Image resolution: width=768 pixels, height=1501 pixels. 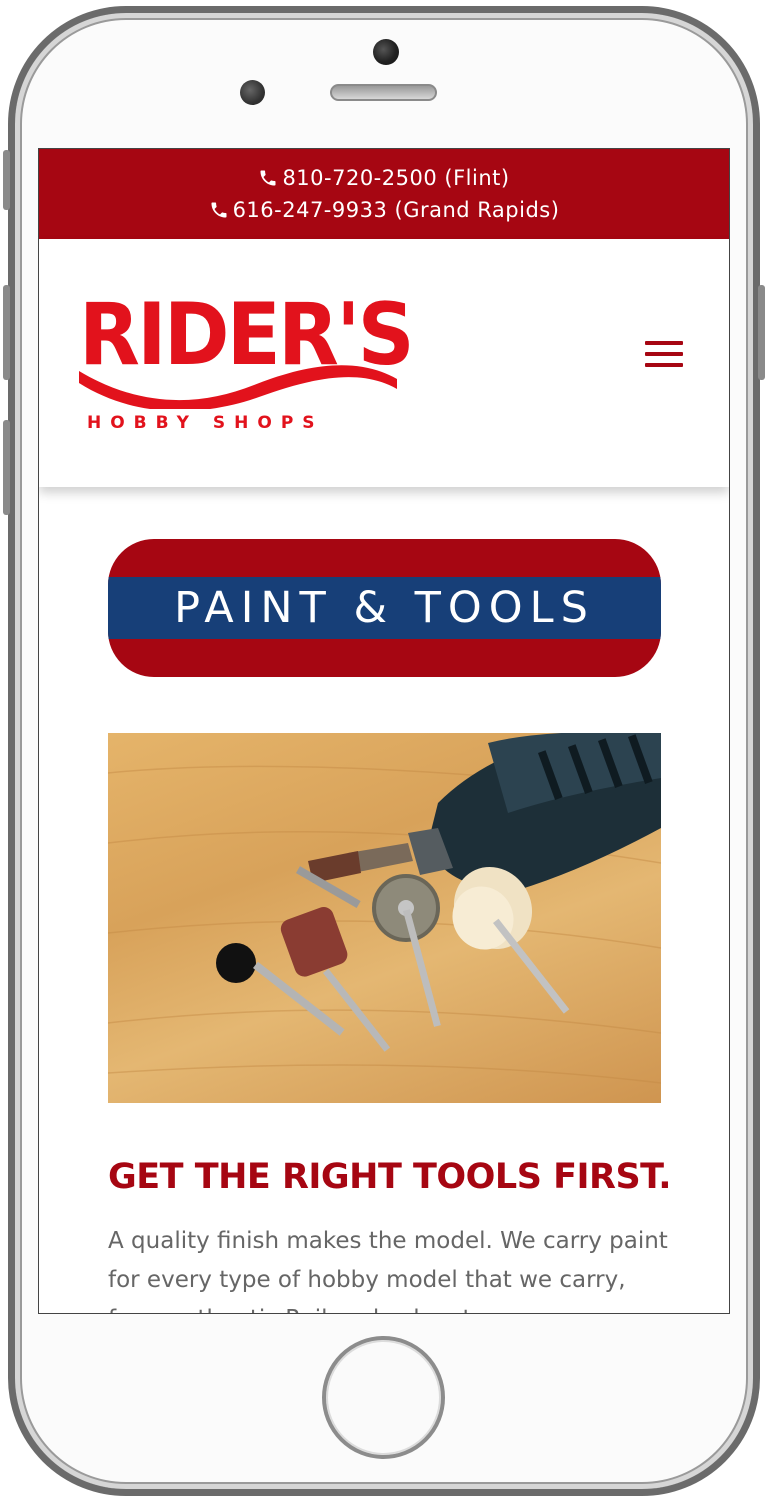 I want to click on phone-link-grand-rapids: 616-247-9933 (Grand Rapids), so click(x=384, y=210).